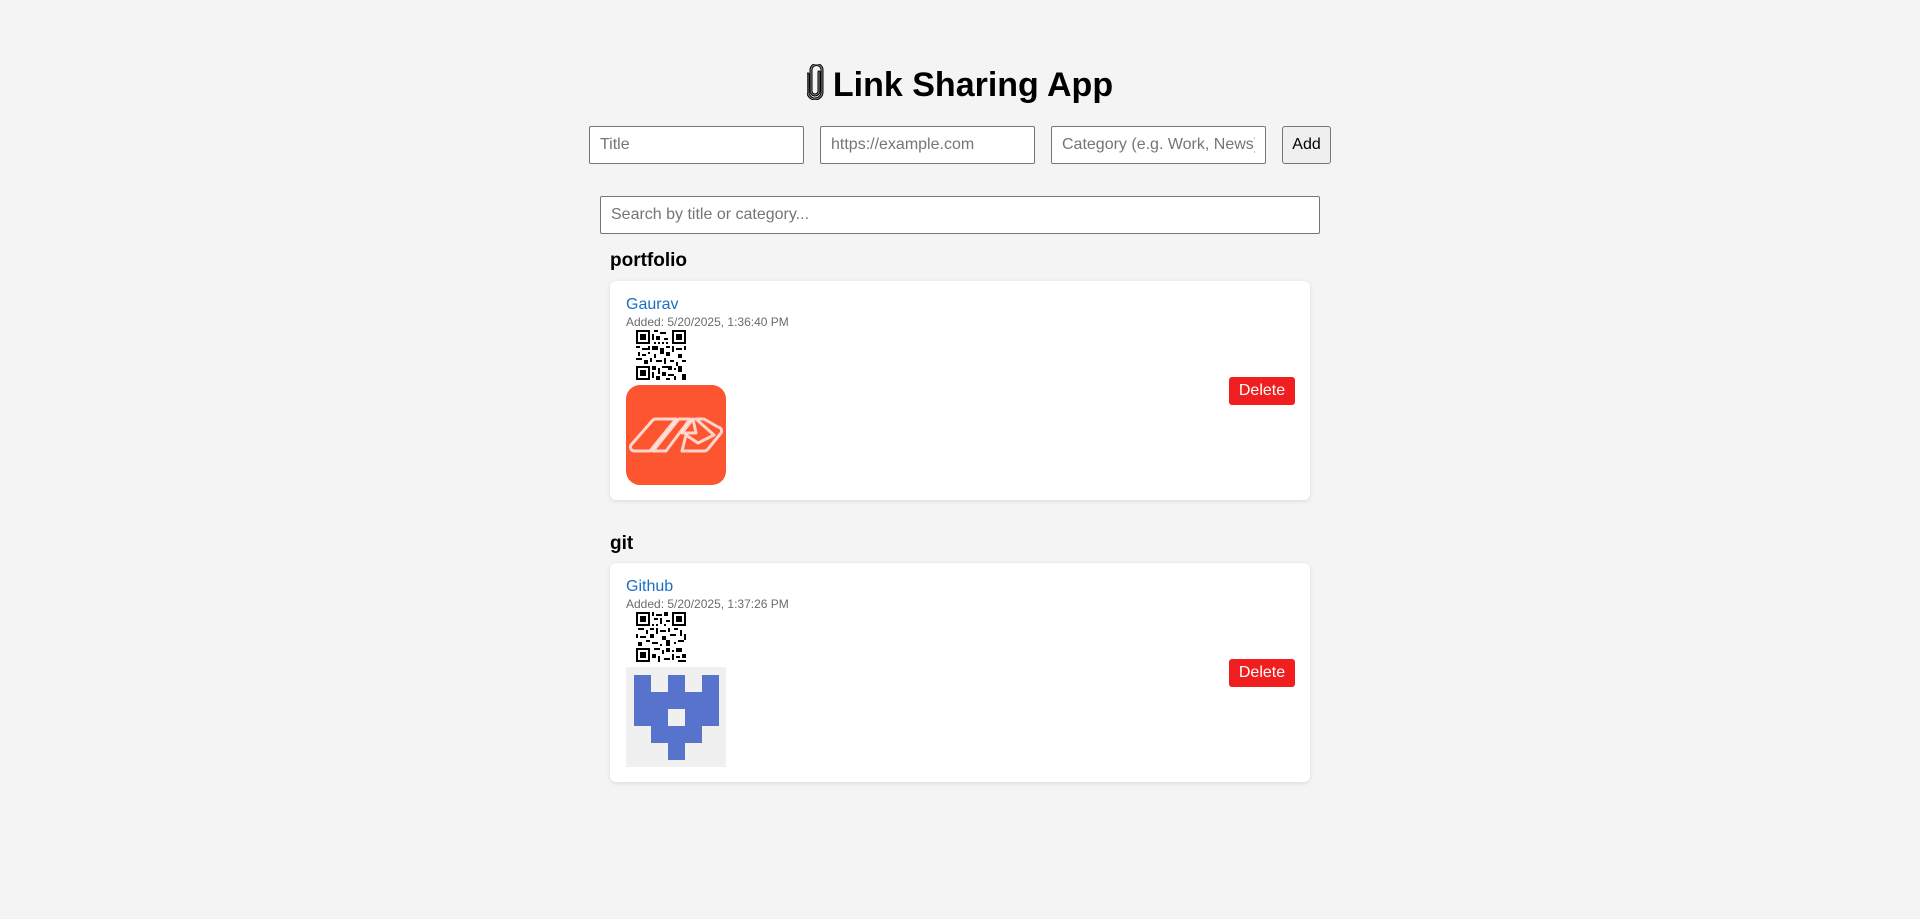 Image resolution: width=1920 pixels, height=919 pixels. Describe the element at coordinates (815, 86) in the screenshot. I see `paperclip-icon` at that location.